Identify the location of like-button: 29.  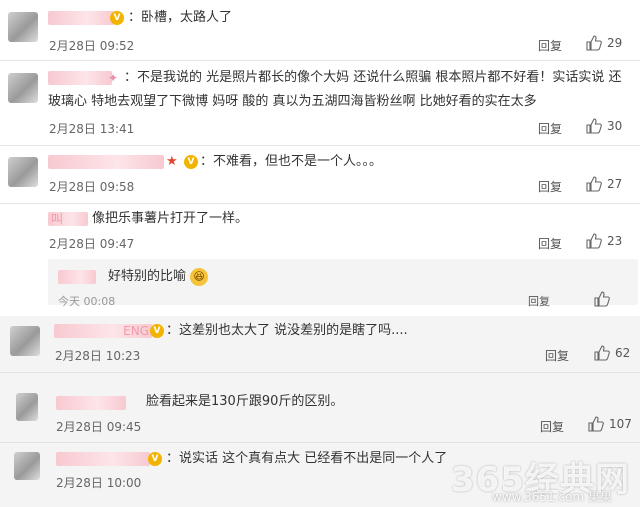
(604, 43).